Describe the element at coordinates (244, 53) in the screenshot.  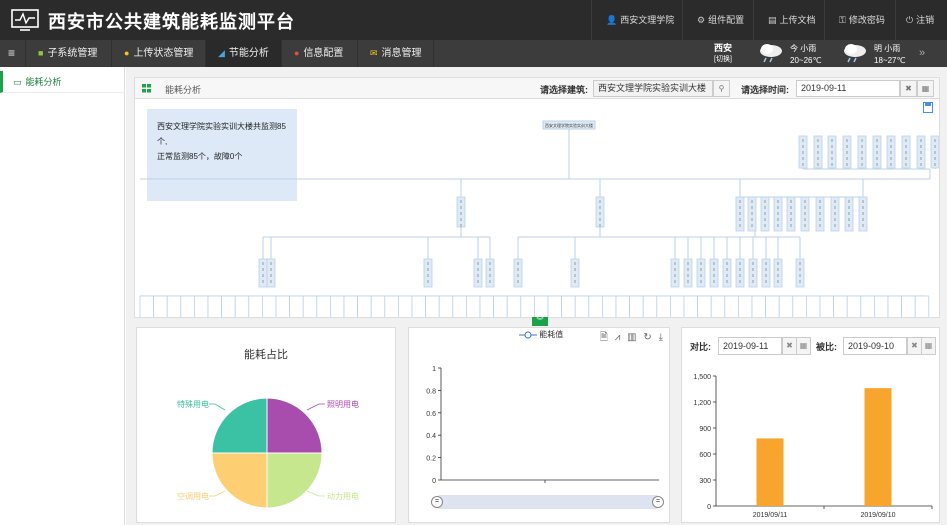
I see `nav-item-energy-analysis: ◢ 节能分析` at that location.